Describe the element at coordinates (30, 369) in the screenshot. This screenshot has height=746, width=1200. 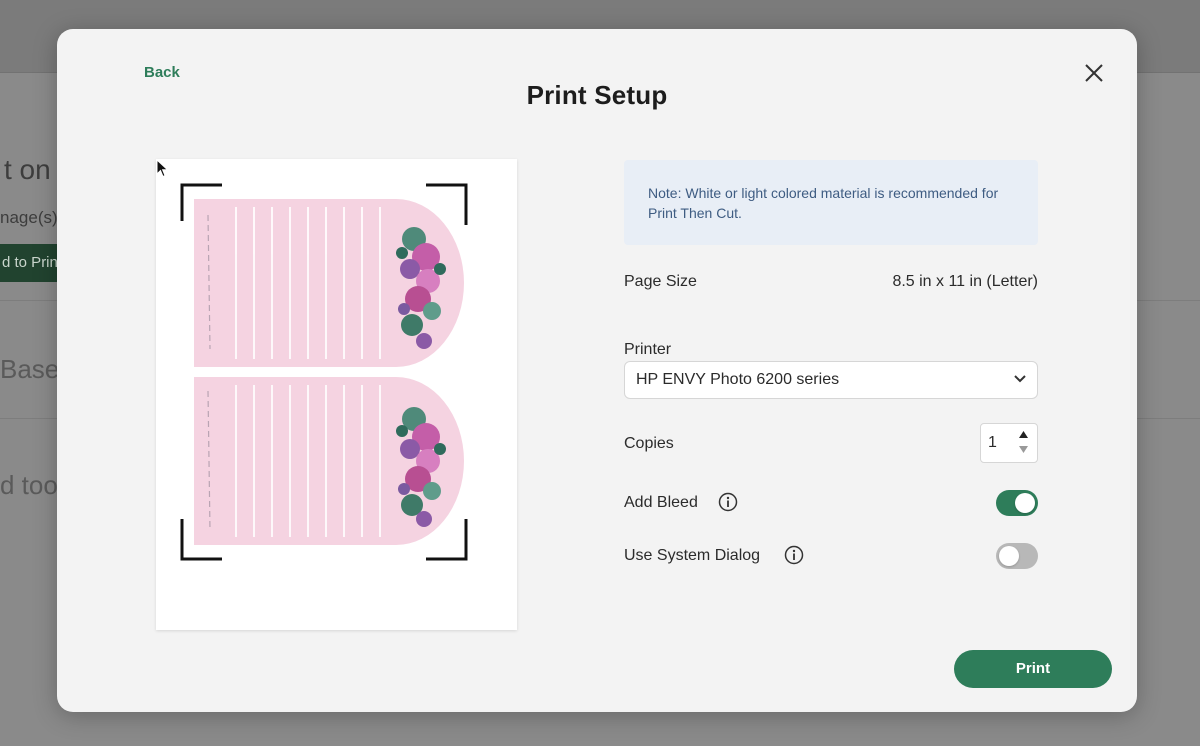
I see `background-section-1: Base` at that location.